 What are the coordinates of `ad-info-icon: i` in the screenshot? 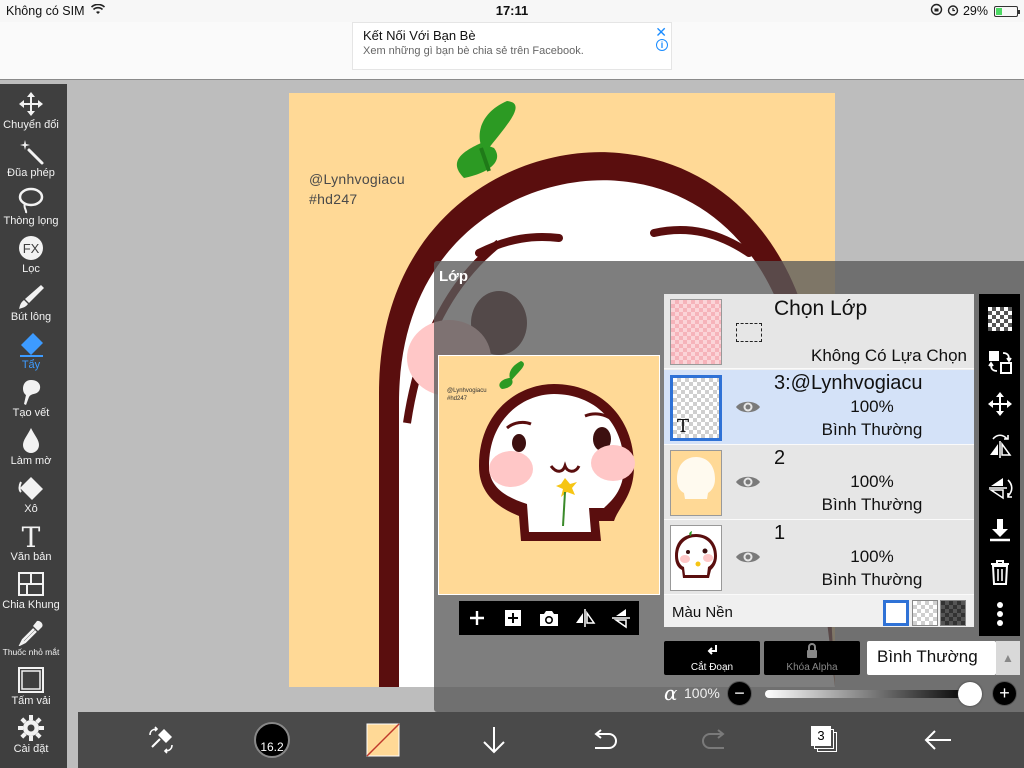 It's located at (662, 45).